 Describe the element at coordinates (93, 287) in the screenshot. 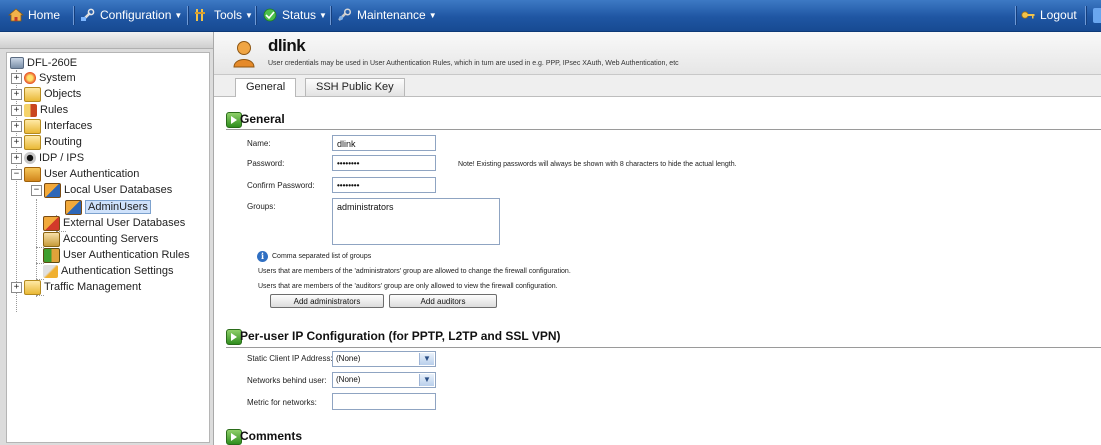

I see `tree-label: Traffic Management` at that location.